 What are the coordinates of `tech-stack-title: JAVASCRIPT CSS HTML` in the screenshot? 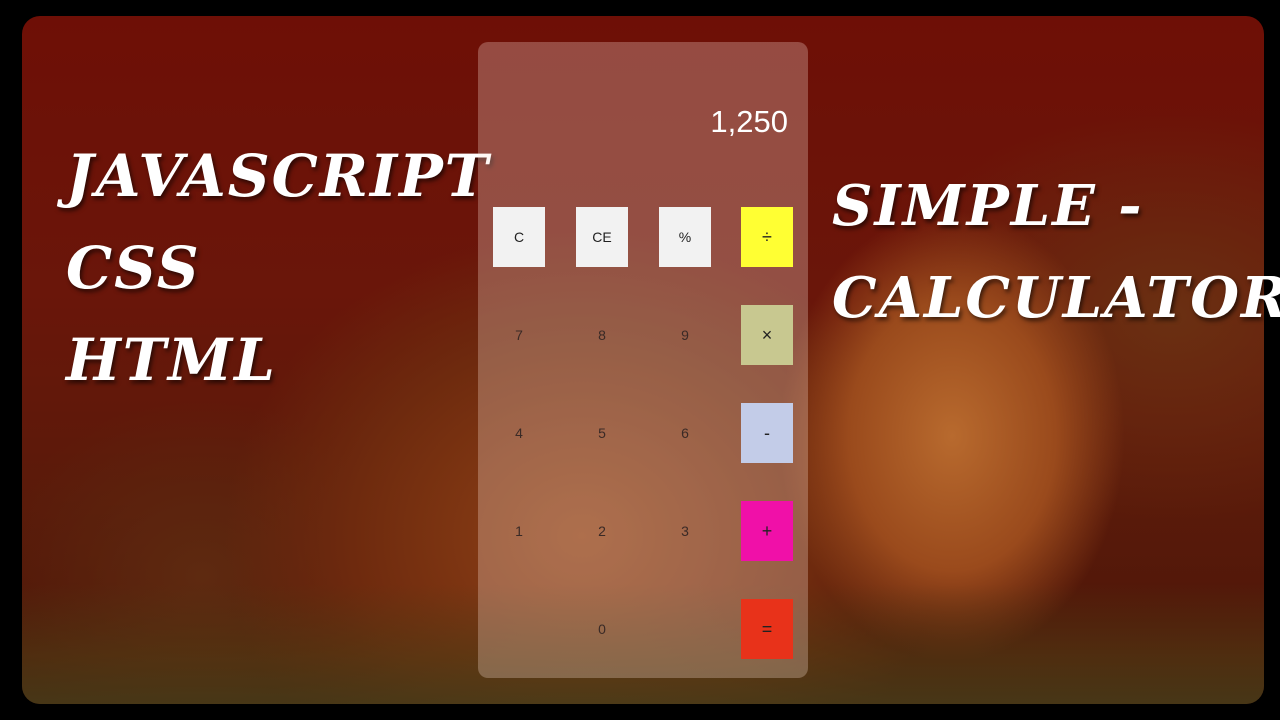 It's located at (278, 268).